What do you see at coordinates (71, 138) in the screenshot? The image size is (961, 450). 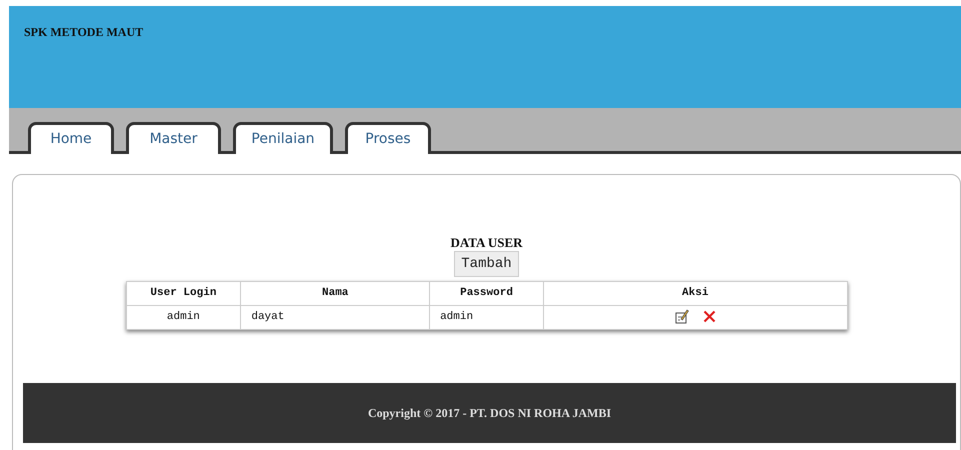 I see `nav-tab: Home` at bounding box center [71, 138].